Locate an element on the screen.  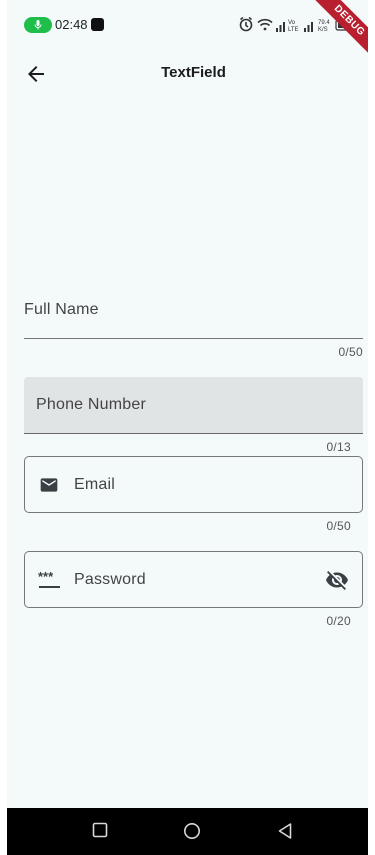
wifi-icon is located at coordinates (265, 24).